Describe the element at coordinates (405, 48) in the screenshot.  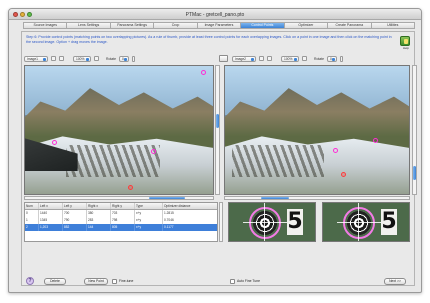
I see `help-label: Help` at that location.